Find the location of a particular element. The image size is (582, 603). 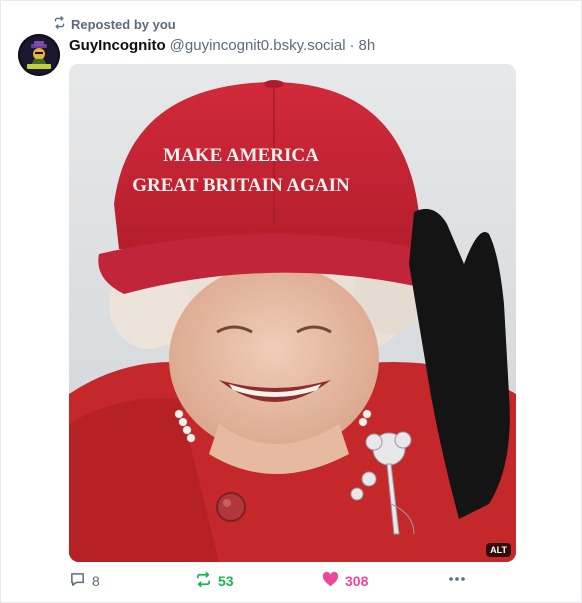

more-options-button is located at coordinates (457, 580).